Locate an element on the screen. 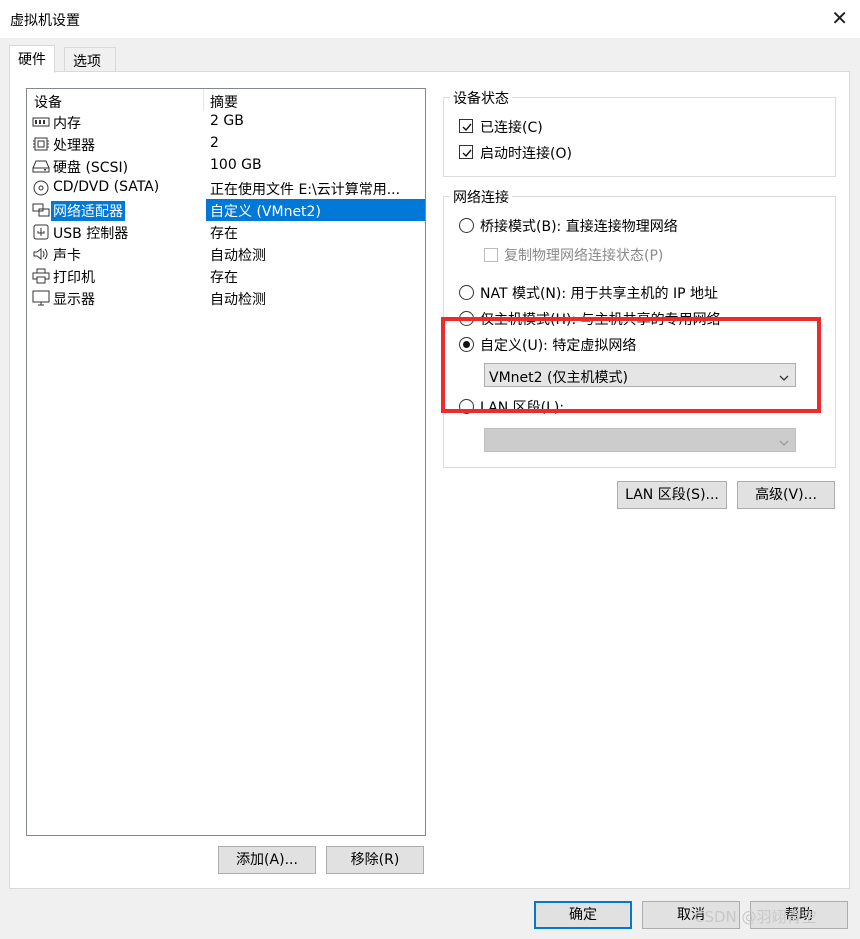 The height and width of the screenshot is (939, 860). connected-checkbox is located at coordinates (466, 126).